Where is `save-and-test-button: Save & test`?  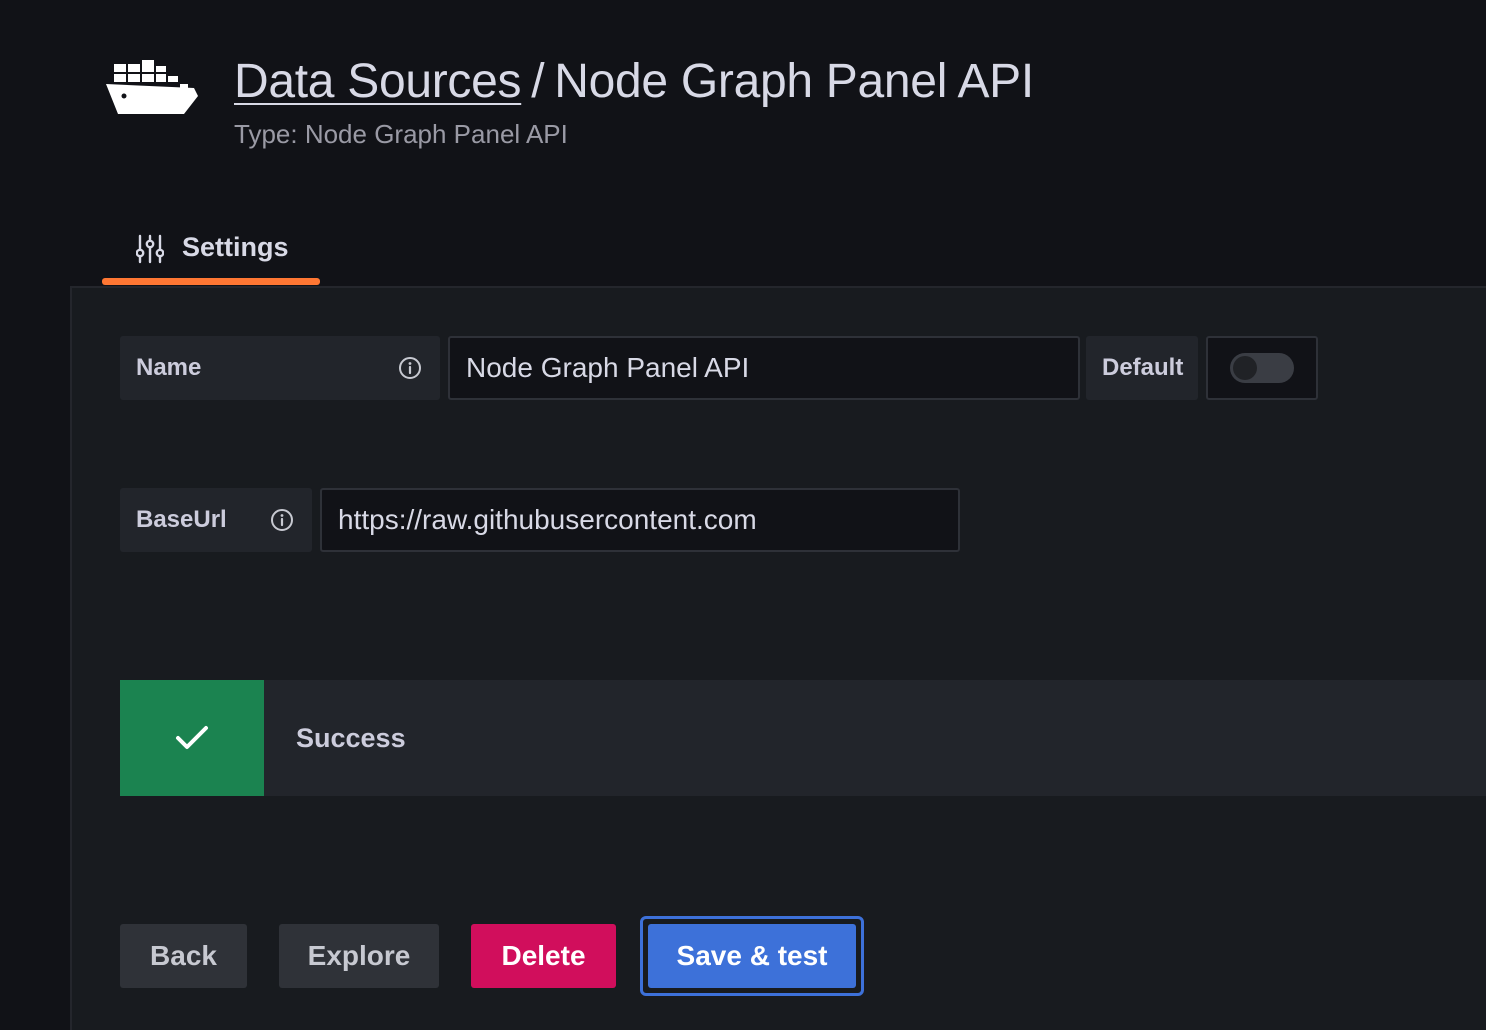 save-and-test-button: Save & test is located at coordinates (752, 956).